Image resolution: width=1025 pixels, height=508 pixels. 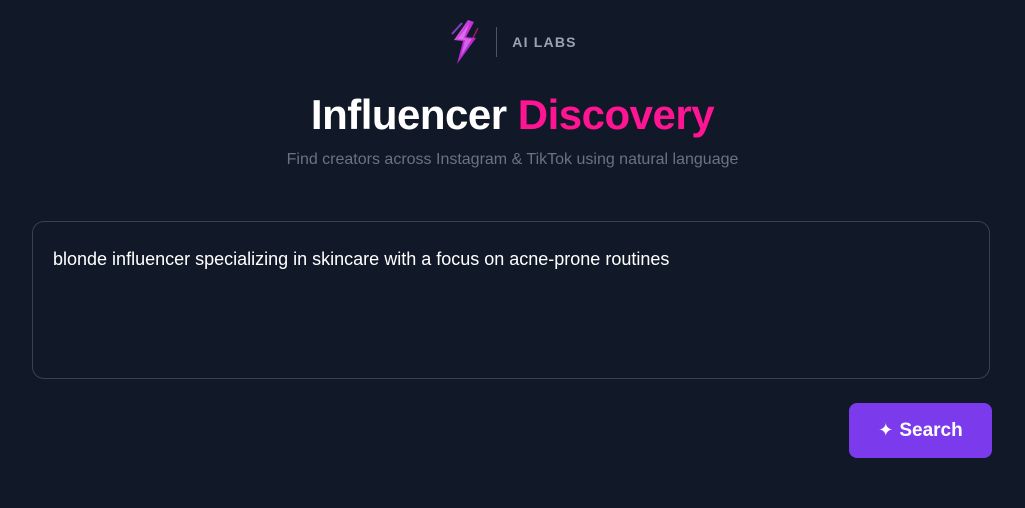 What do you see at coordinates (616, 114) in the screenshot?
I see `page-title-accent: Discovery` at bounding box center [616, 114].